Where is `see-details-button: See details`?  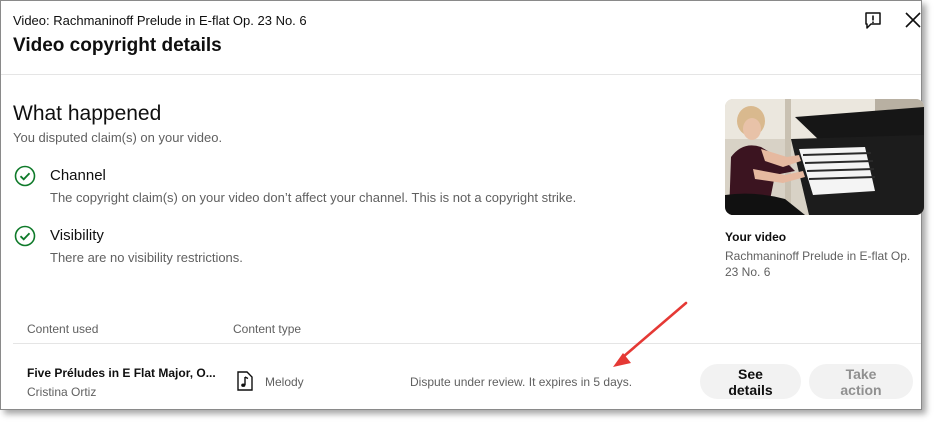 see-details-button: See details is located at coordinates (750, 381).